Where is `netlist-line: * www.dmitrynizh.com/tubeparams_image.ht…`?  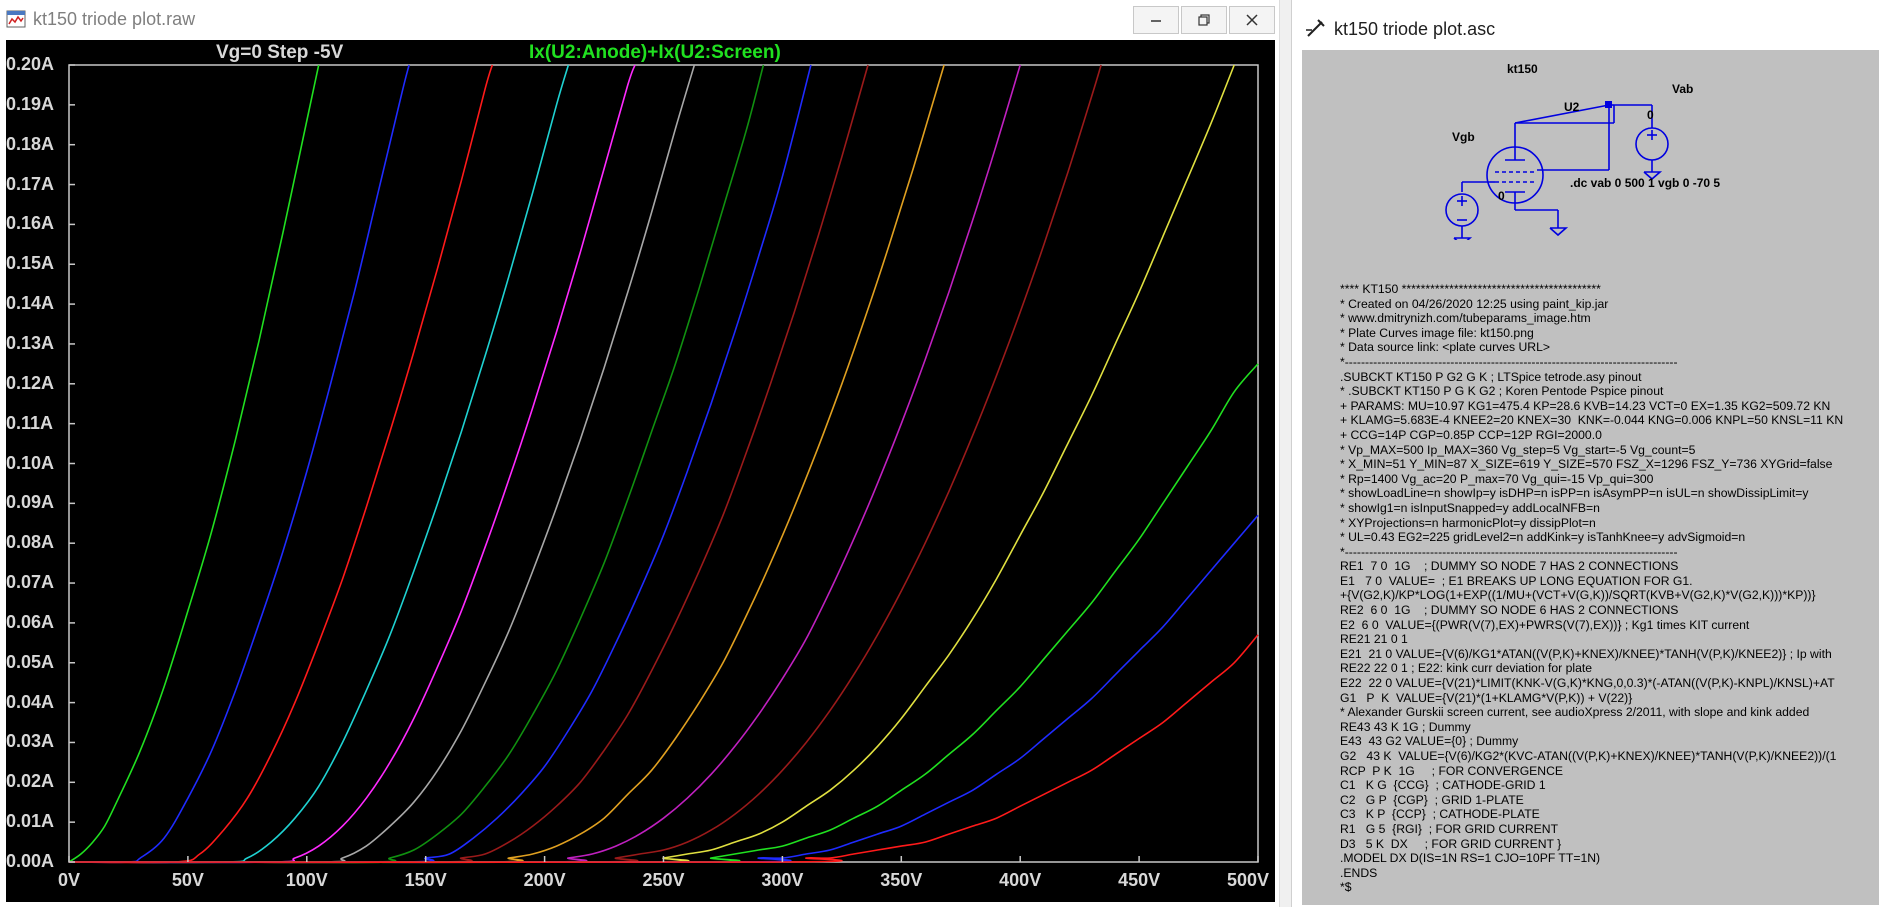
netlist-line: * www.dmitrynizh.com/tubeparams_image.ht… is located at coordinates (1465, 318).